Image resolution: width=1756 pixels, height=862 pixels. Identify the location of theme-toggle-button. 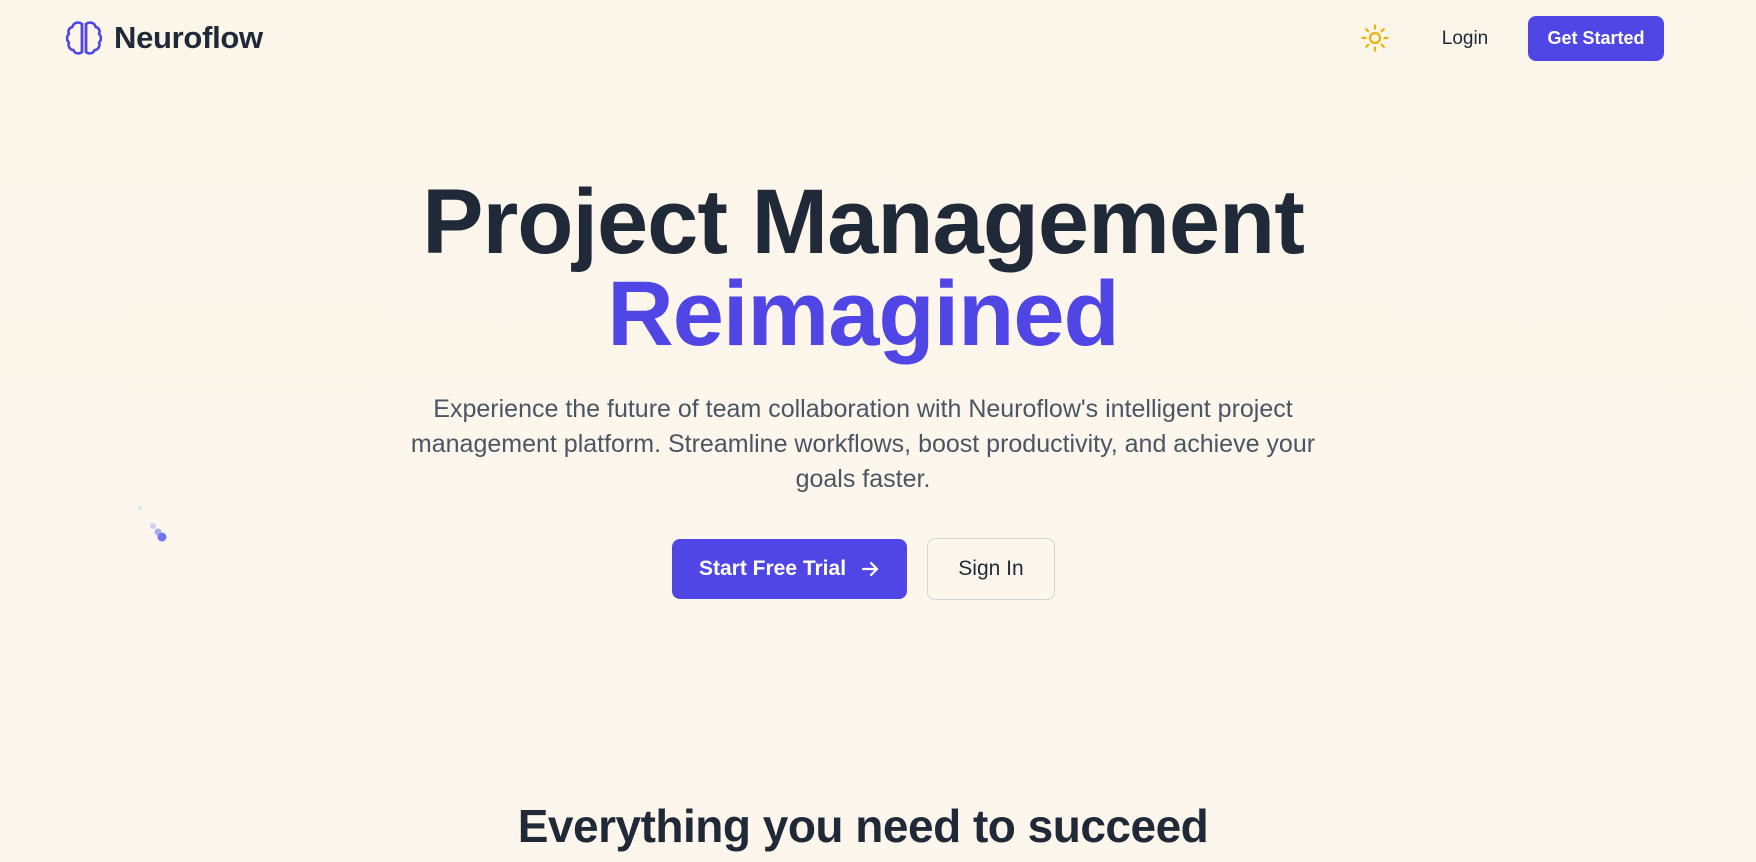
(1375, 38).